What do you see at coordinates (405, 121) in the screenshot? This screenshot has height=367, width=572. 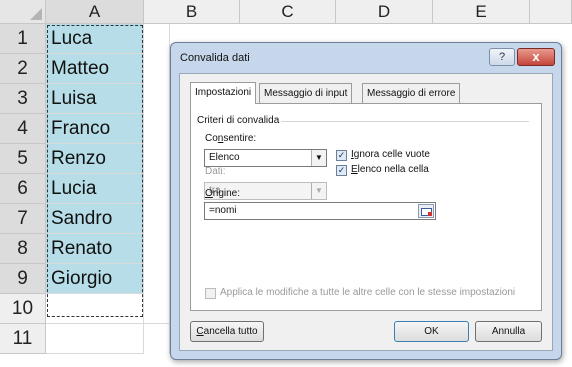 I see `criteria-divider` at bounding box center [405, 121].